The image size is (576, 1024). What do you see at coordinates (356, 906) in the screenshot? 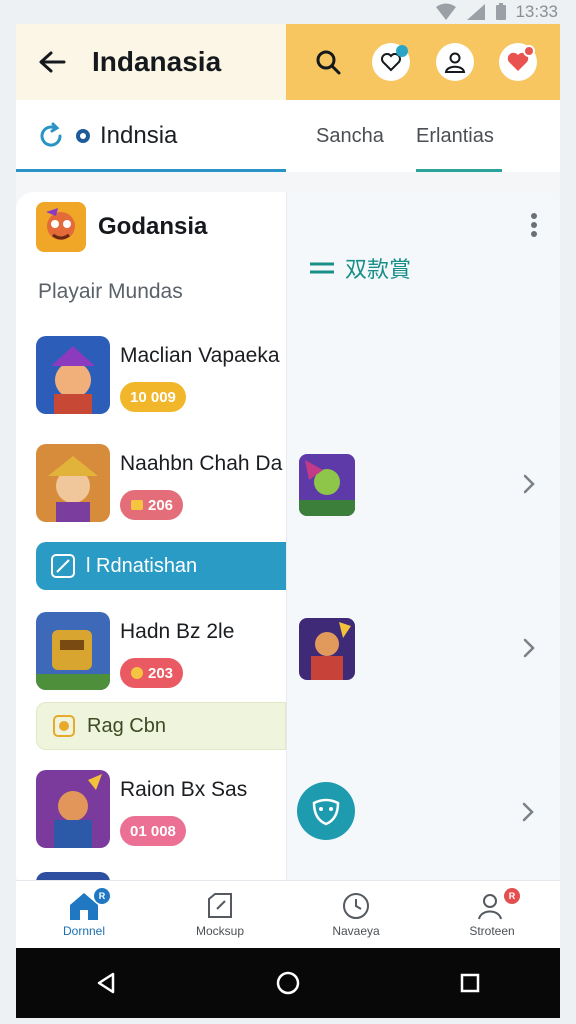
I see `clock-icon` at bounding box center [356, 906].